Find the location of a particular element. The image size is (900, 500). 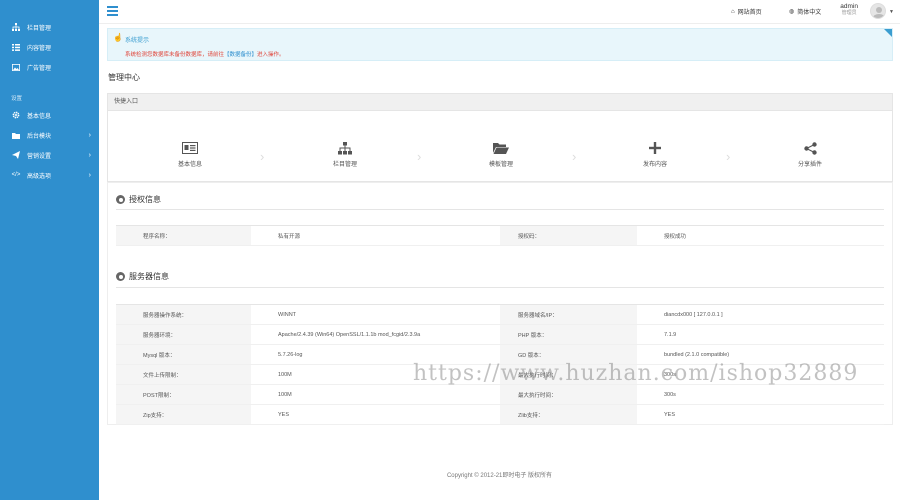

code-icon: </> is located at coordinates (16, 175).